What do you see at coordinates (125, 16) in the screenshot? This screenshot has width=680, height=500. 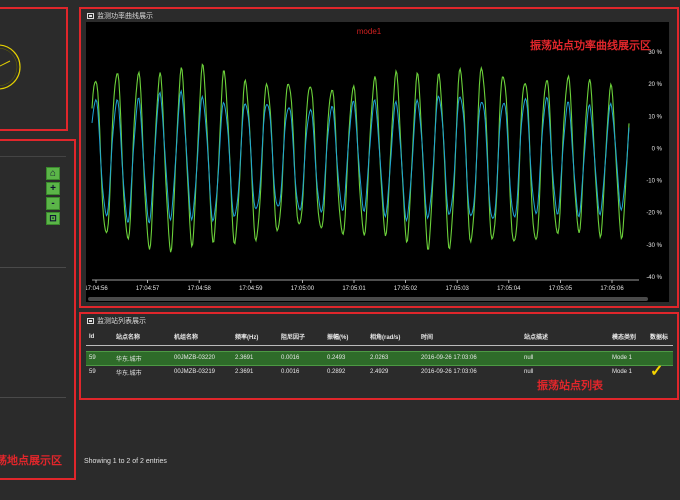 I see `chart-panel-title: 监测功率曲线展示` at bounding box center [125, 16].